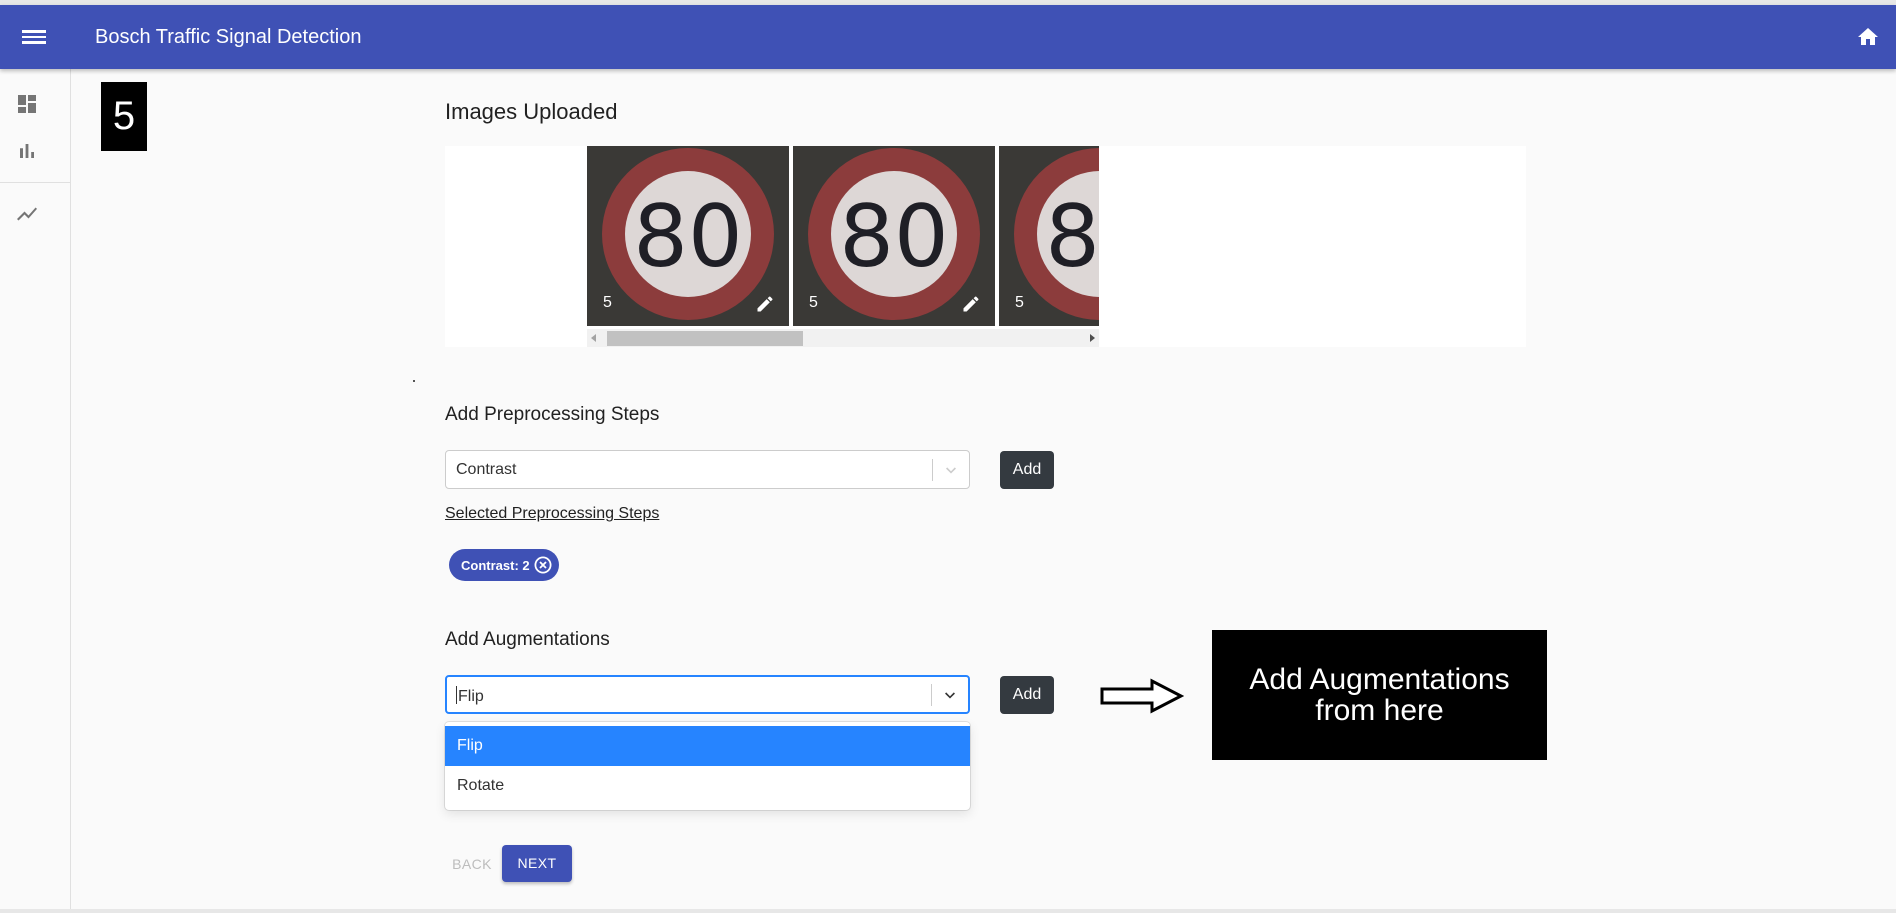  I want to click on add-augmentation-button: Add, so click(1027, 695).